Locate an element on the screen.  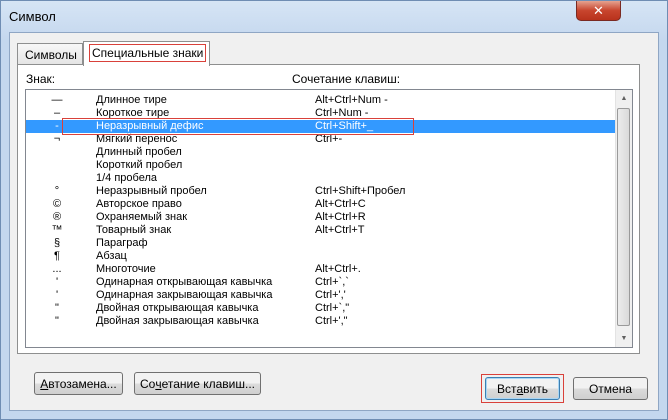
list-item: ' Одинарная открывающая кавычка Ctrl+`,` is located at coordinates (321, 282).